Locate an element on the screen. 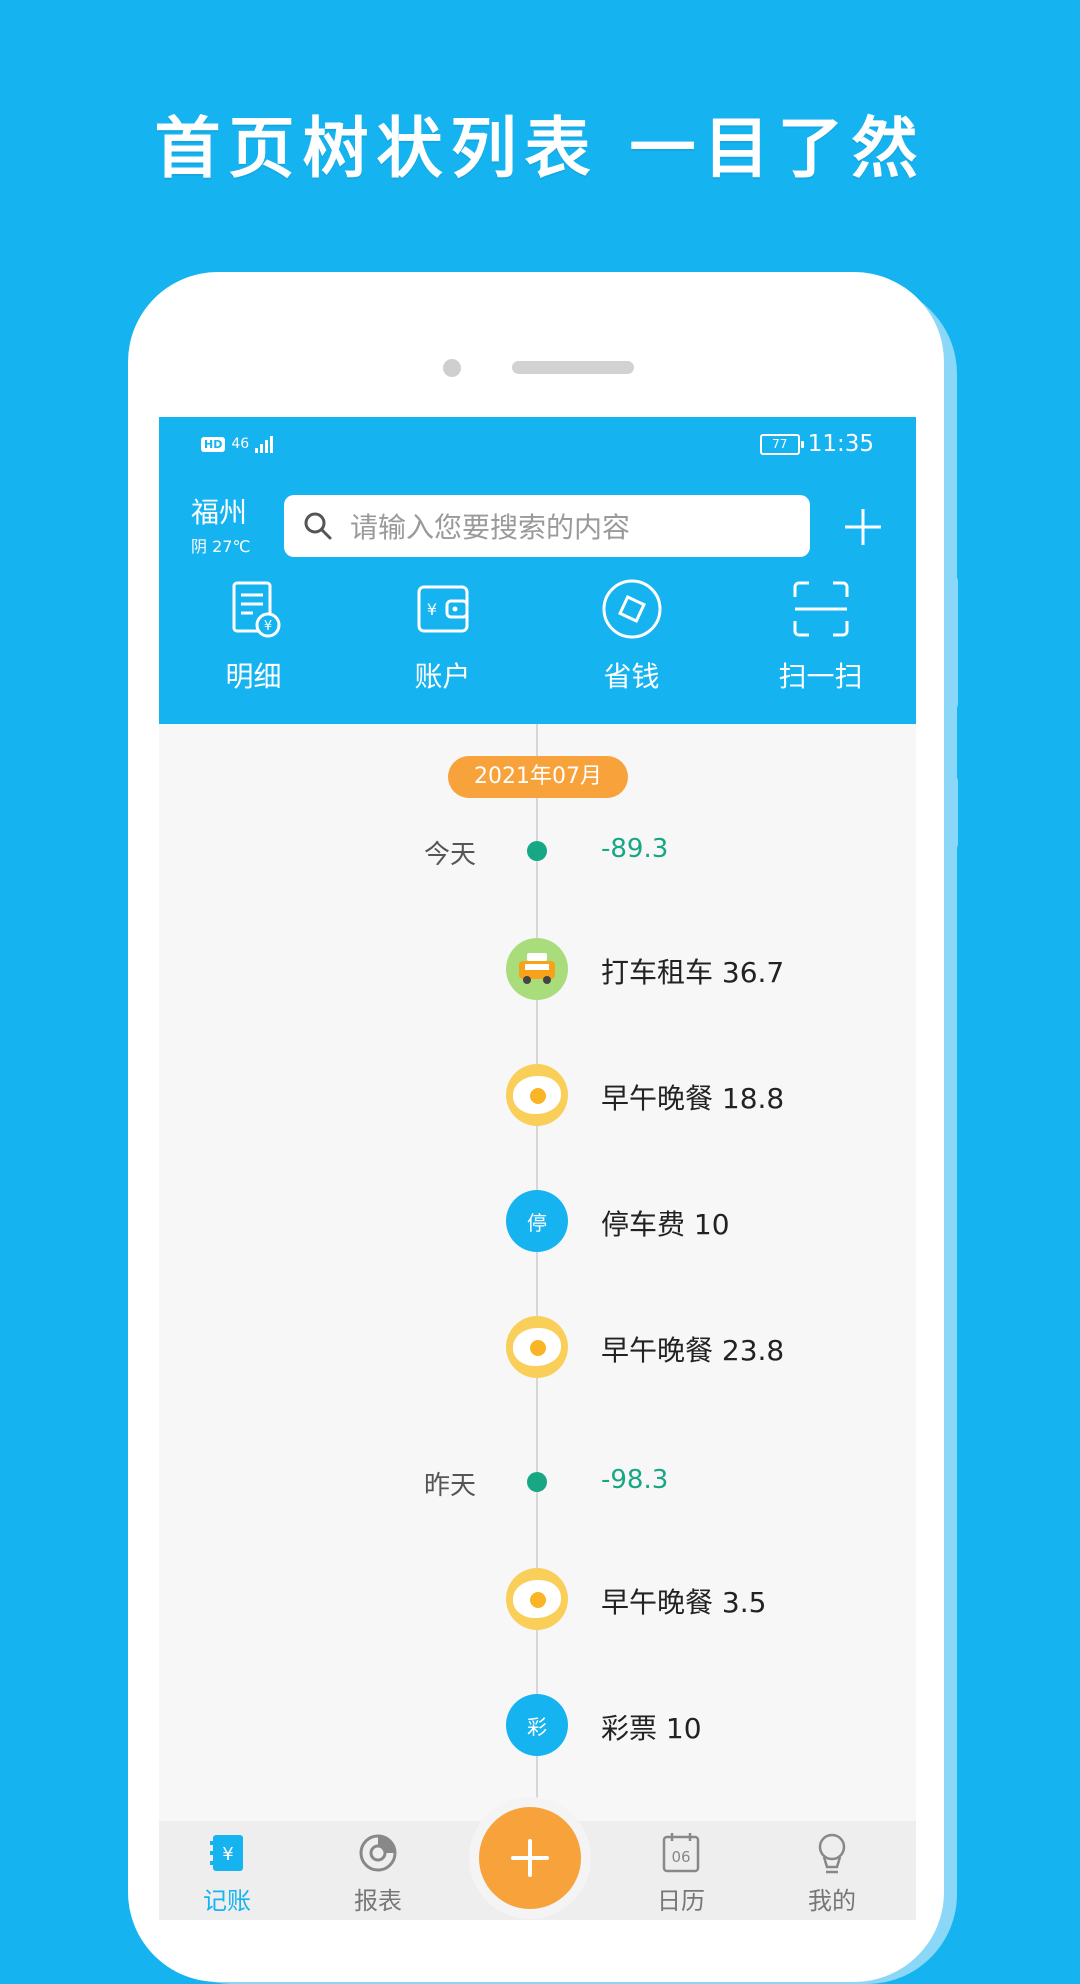 This screenshot has width=1080, height=1984. tab-label: 报表 is located at coordinates (378, 1901).